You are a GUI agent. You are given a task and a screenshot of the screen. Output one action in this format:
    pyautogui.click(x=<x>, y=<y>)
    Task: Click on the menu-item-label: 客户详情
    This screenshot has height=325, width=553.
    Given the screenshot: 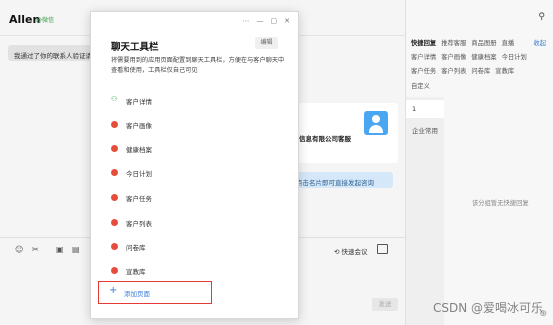 What is the action you would take?
    pyautogui.click(x=139, y=102)
    